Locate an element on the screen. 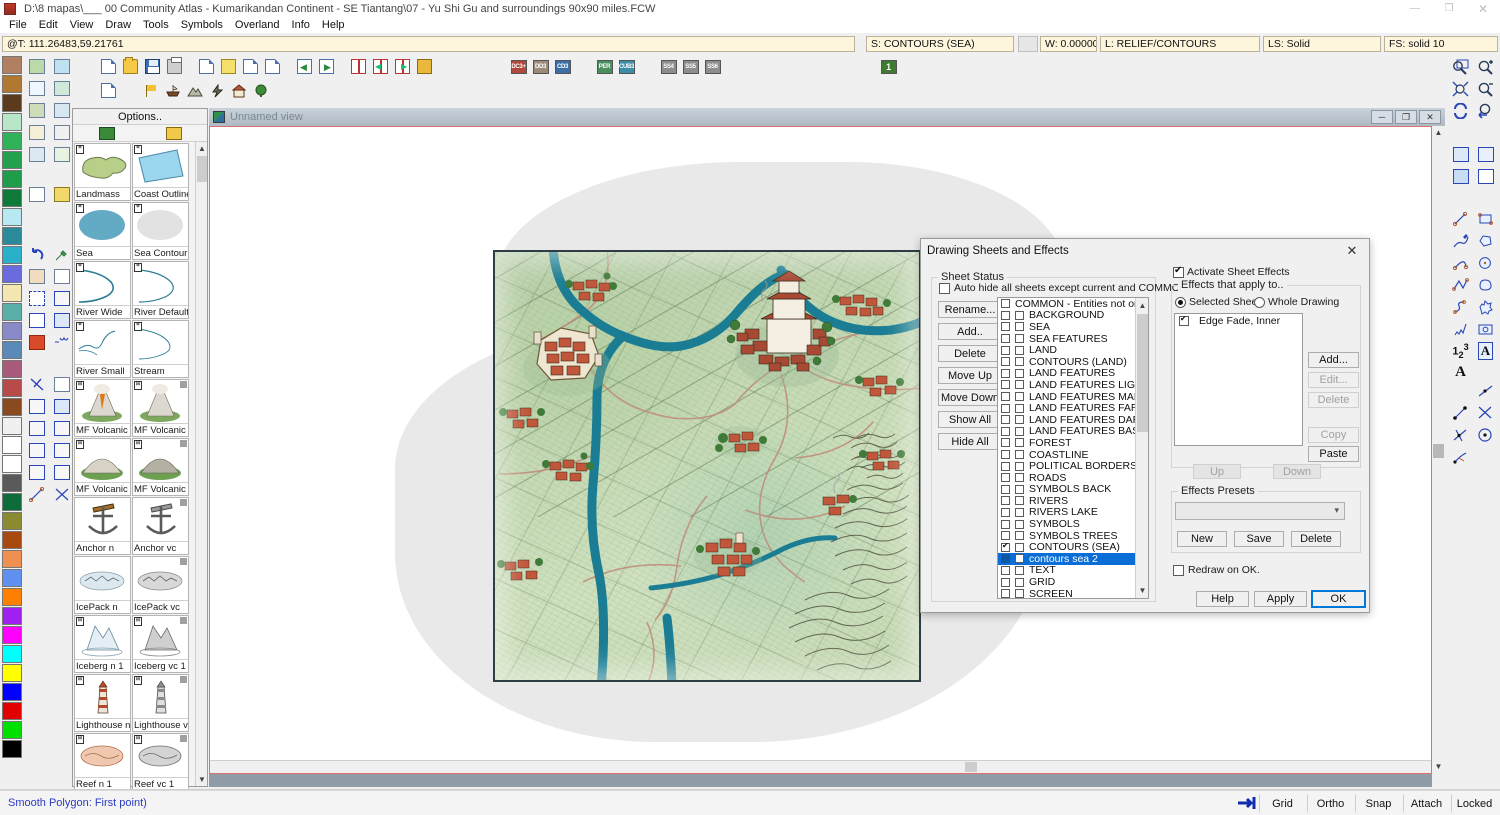 This screenshot has width=1500, height=815. preset-combobox: ▾ is located at coordinates (1260, 511).